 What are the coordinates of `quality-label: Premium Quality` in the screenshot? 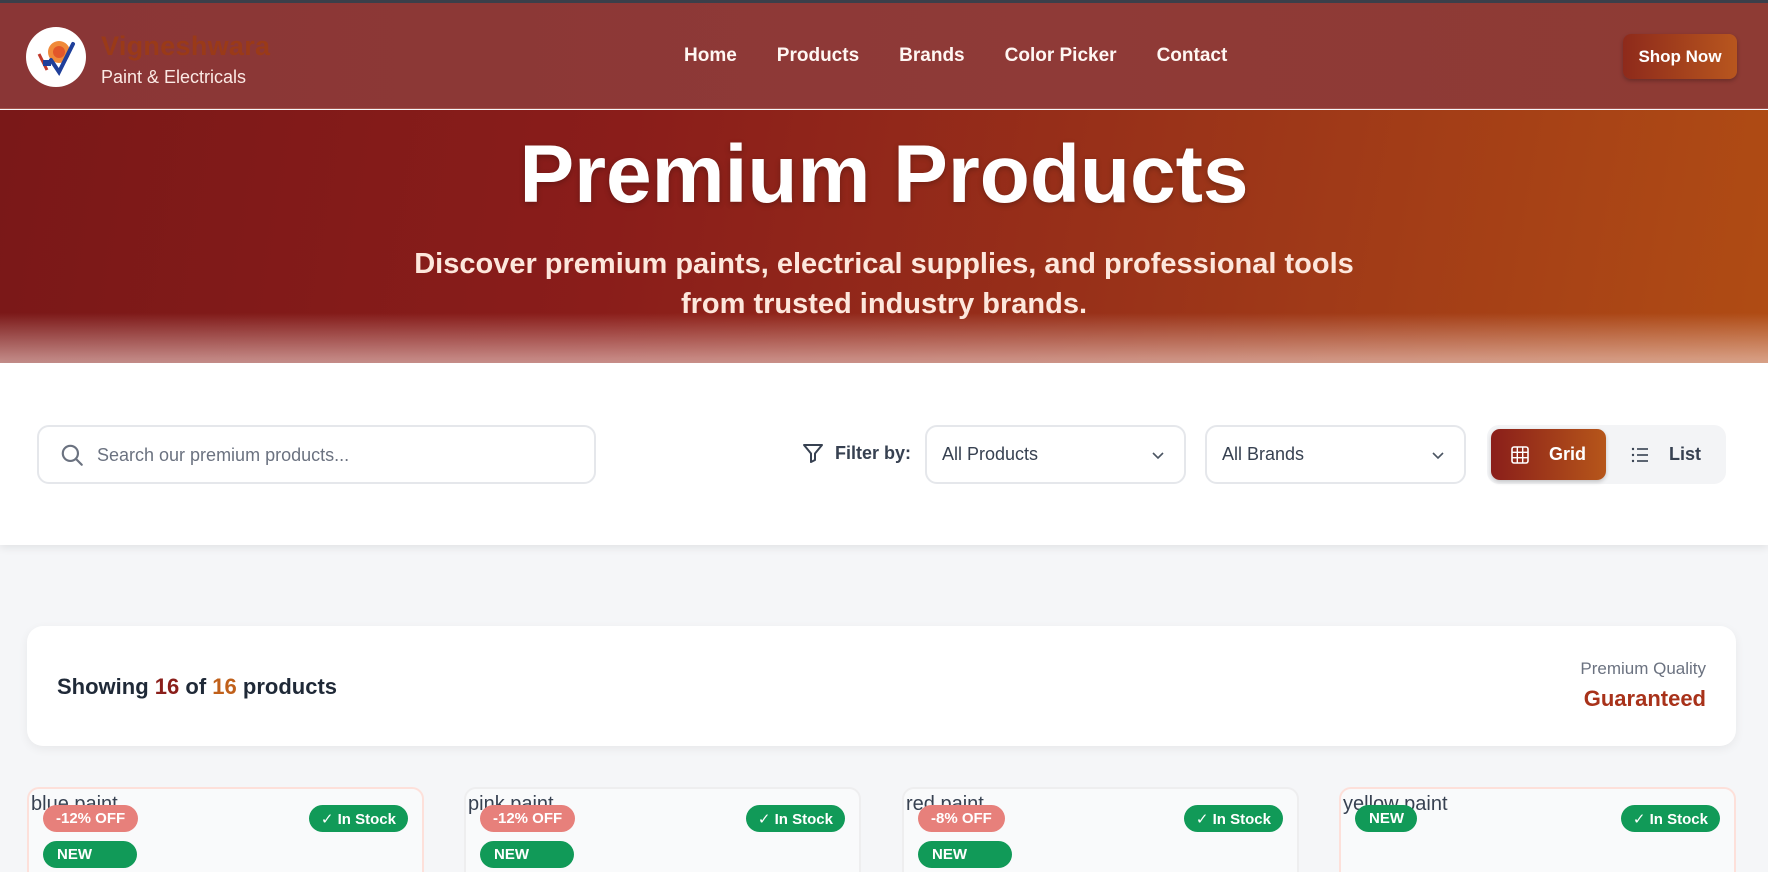 It's located at (1643, 668).